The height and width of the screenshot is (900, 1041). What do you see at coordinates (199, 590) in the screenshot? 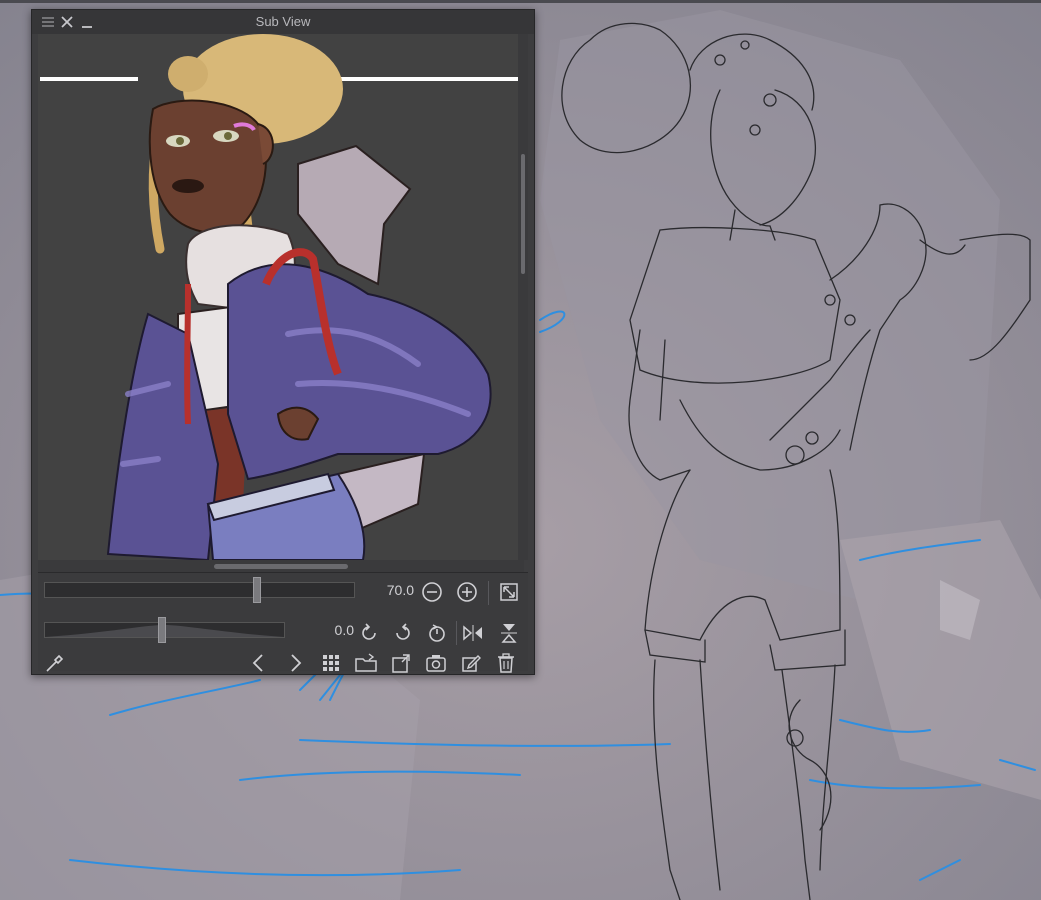
I see `zoom-slider` at bounding box center [199, 590].